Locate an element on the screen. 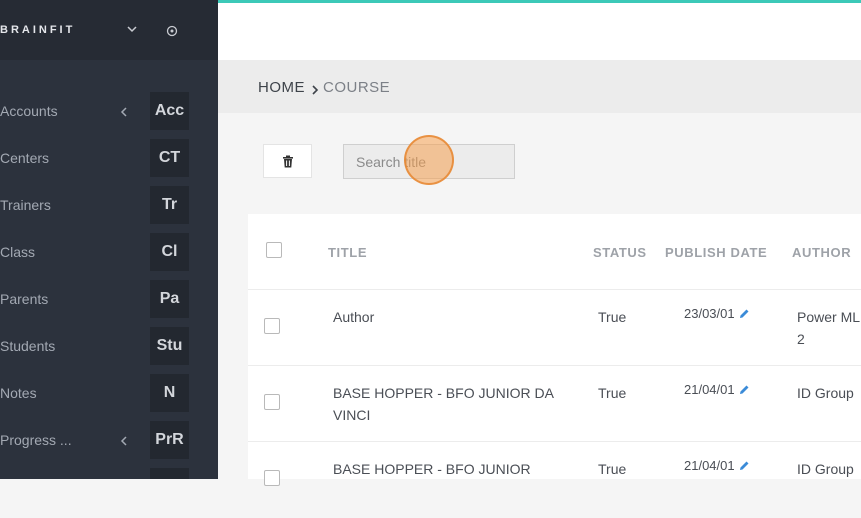 The image size is (861, 518). sidebar-item-label: Parents is located at coordinates (24, 299).